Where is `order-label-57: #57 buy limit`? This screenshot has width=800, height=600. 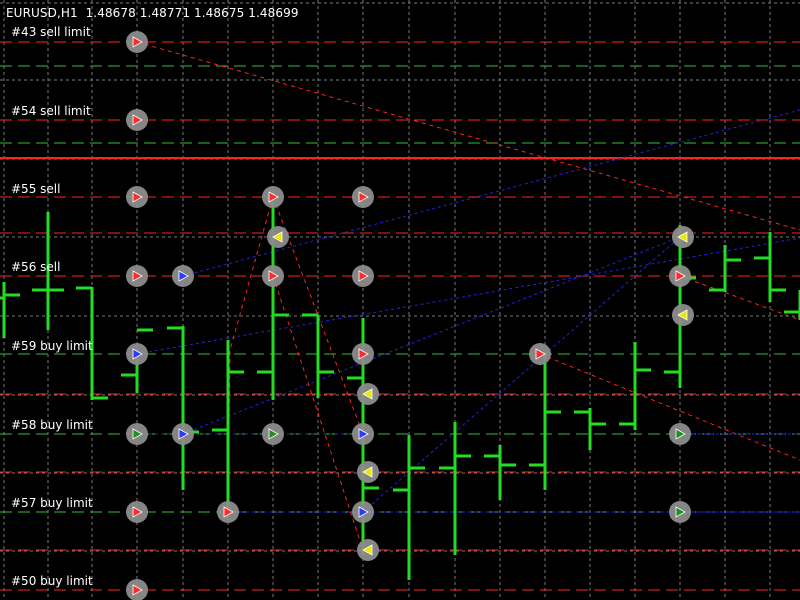 order-label-57: #57 buy limit is located at coordinates (52, 503).